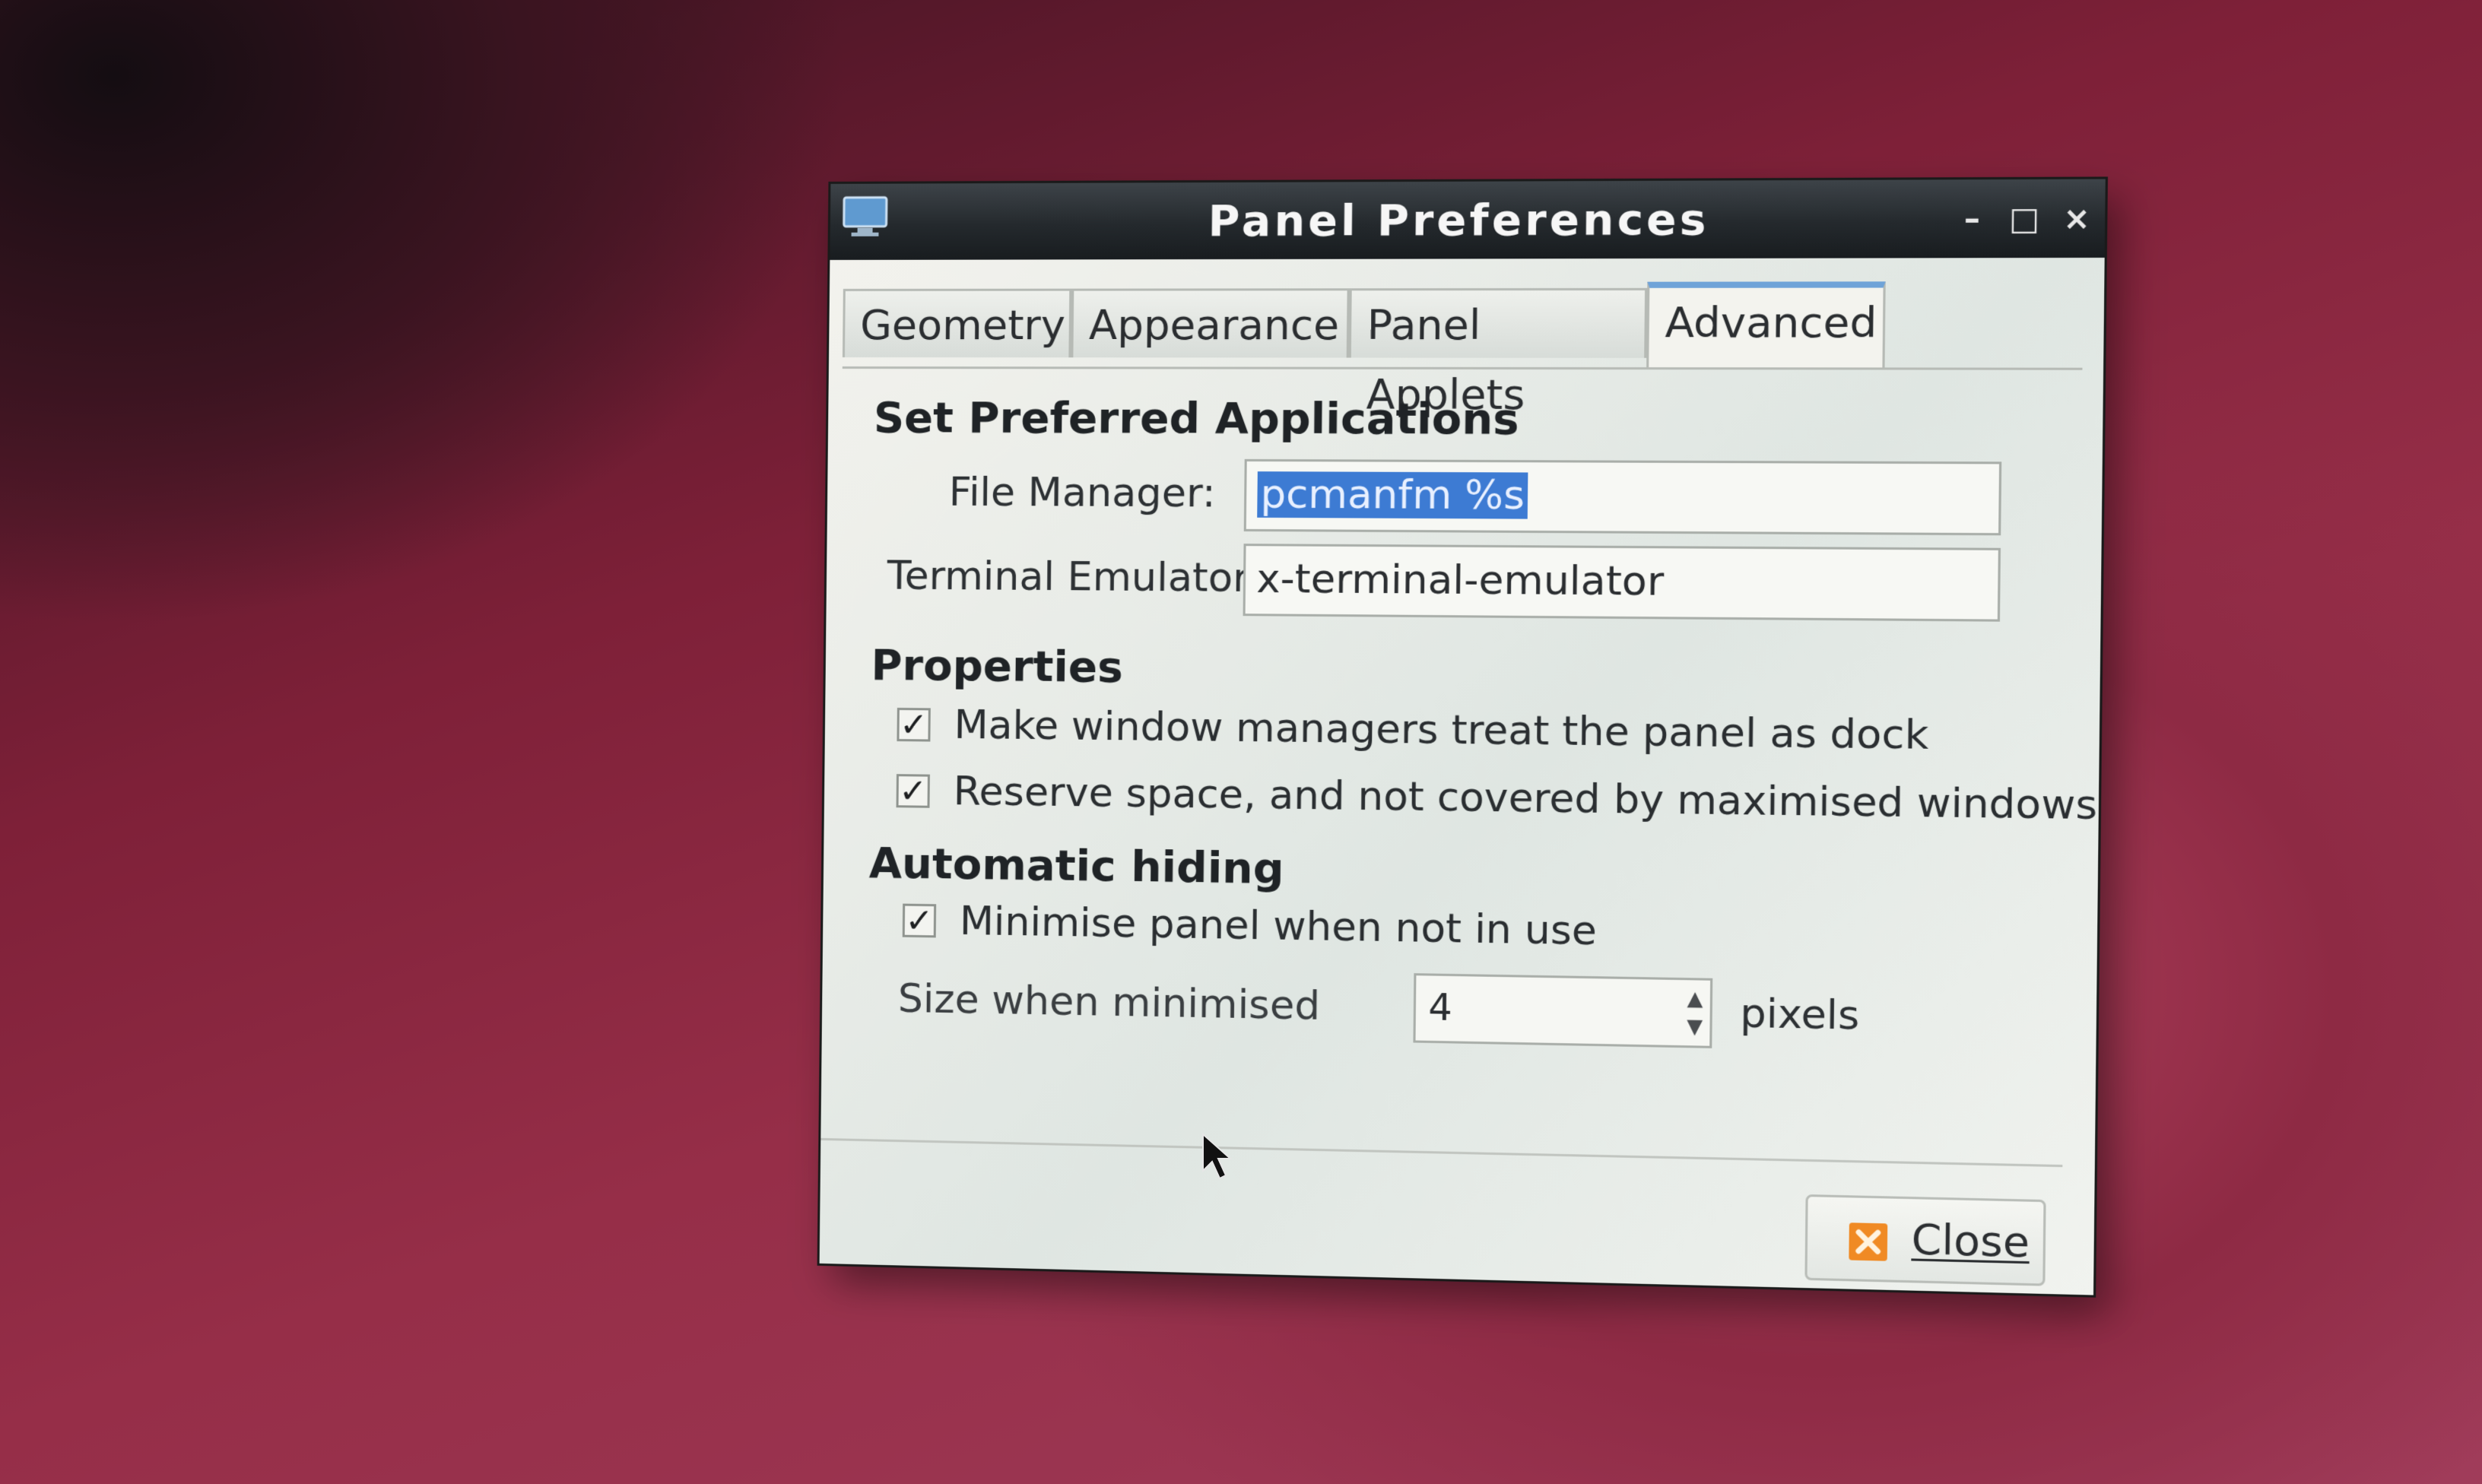 This screenshot has height=1484, width=2482. What do you see at coordinates (913, 791) in the screenshot?
I see `reserve-space-checkbox: ✓` at bounding box center [913, 791].